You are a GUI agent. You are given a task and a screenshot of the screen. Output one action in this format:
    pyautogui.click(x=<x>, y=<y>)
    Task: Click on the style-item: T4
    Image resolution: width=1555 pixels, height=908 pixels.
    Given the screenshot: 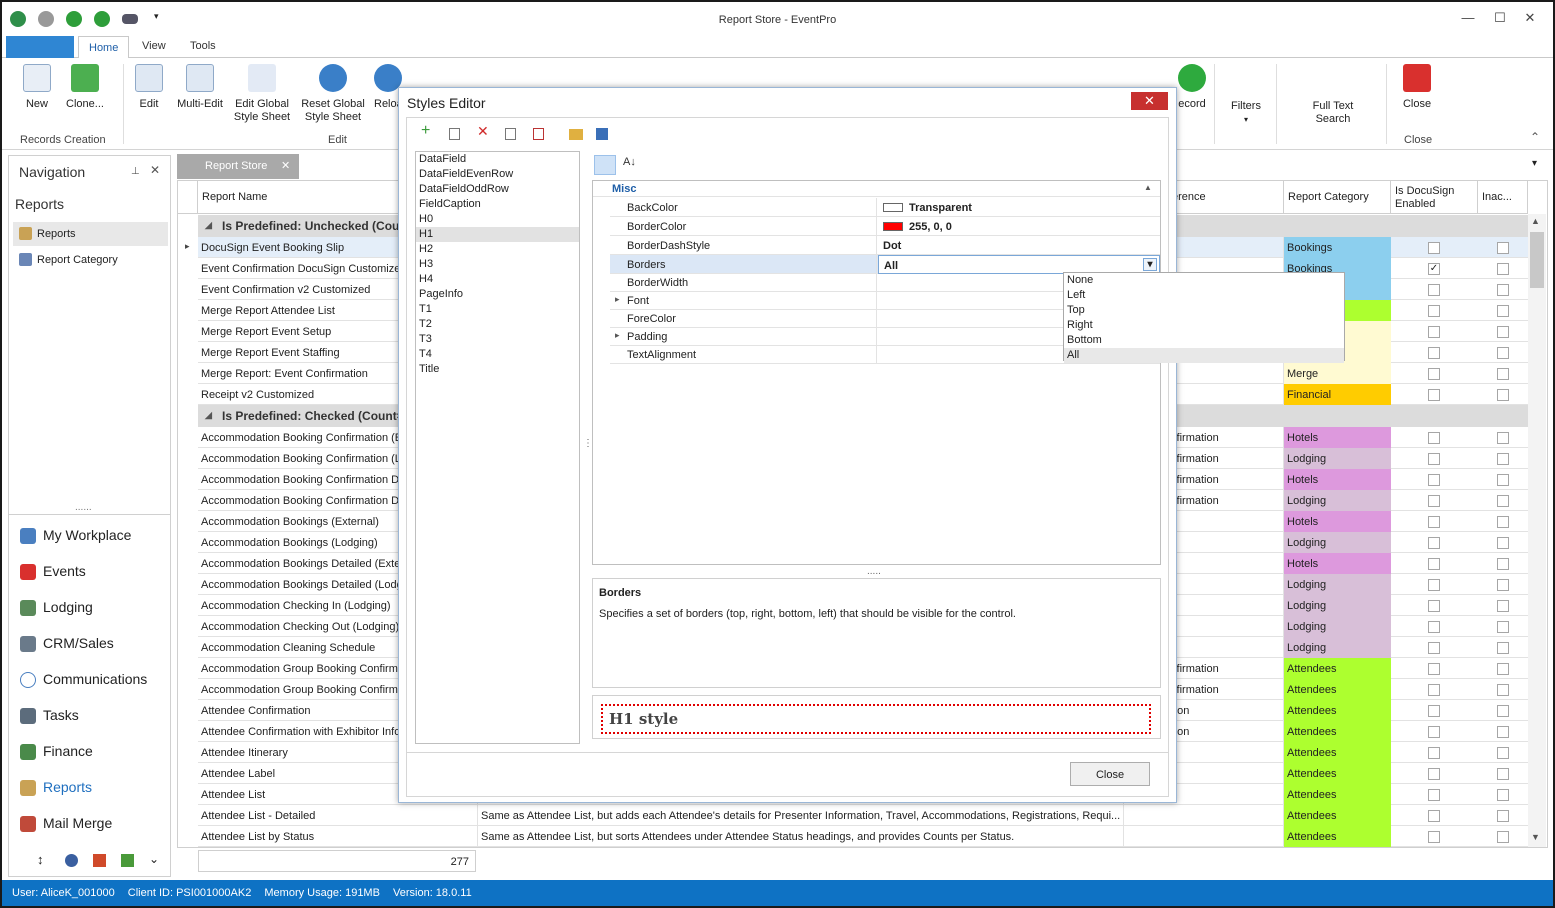 What is the action you would take?
    pyautogui.click(x=497, y=354)
    